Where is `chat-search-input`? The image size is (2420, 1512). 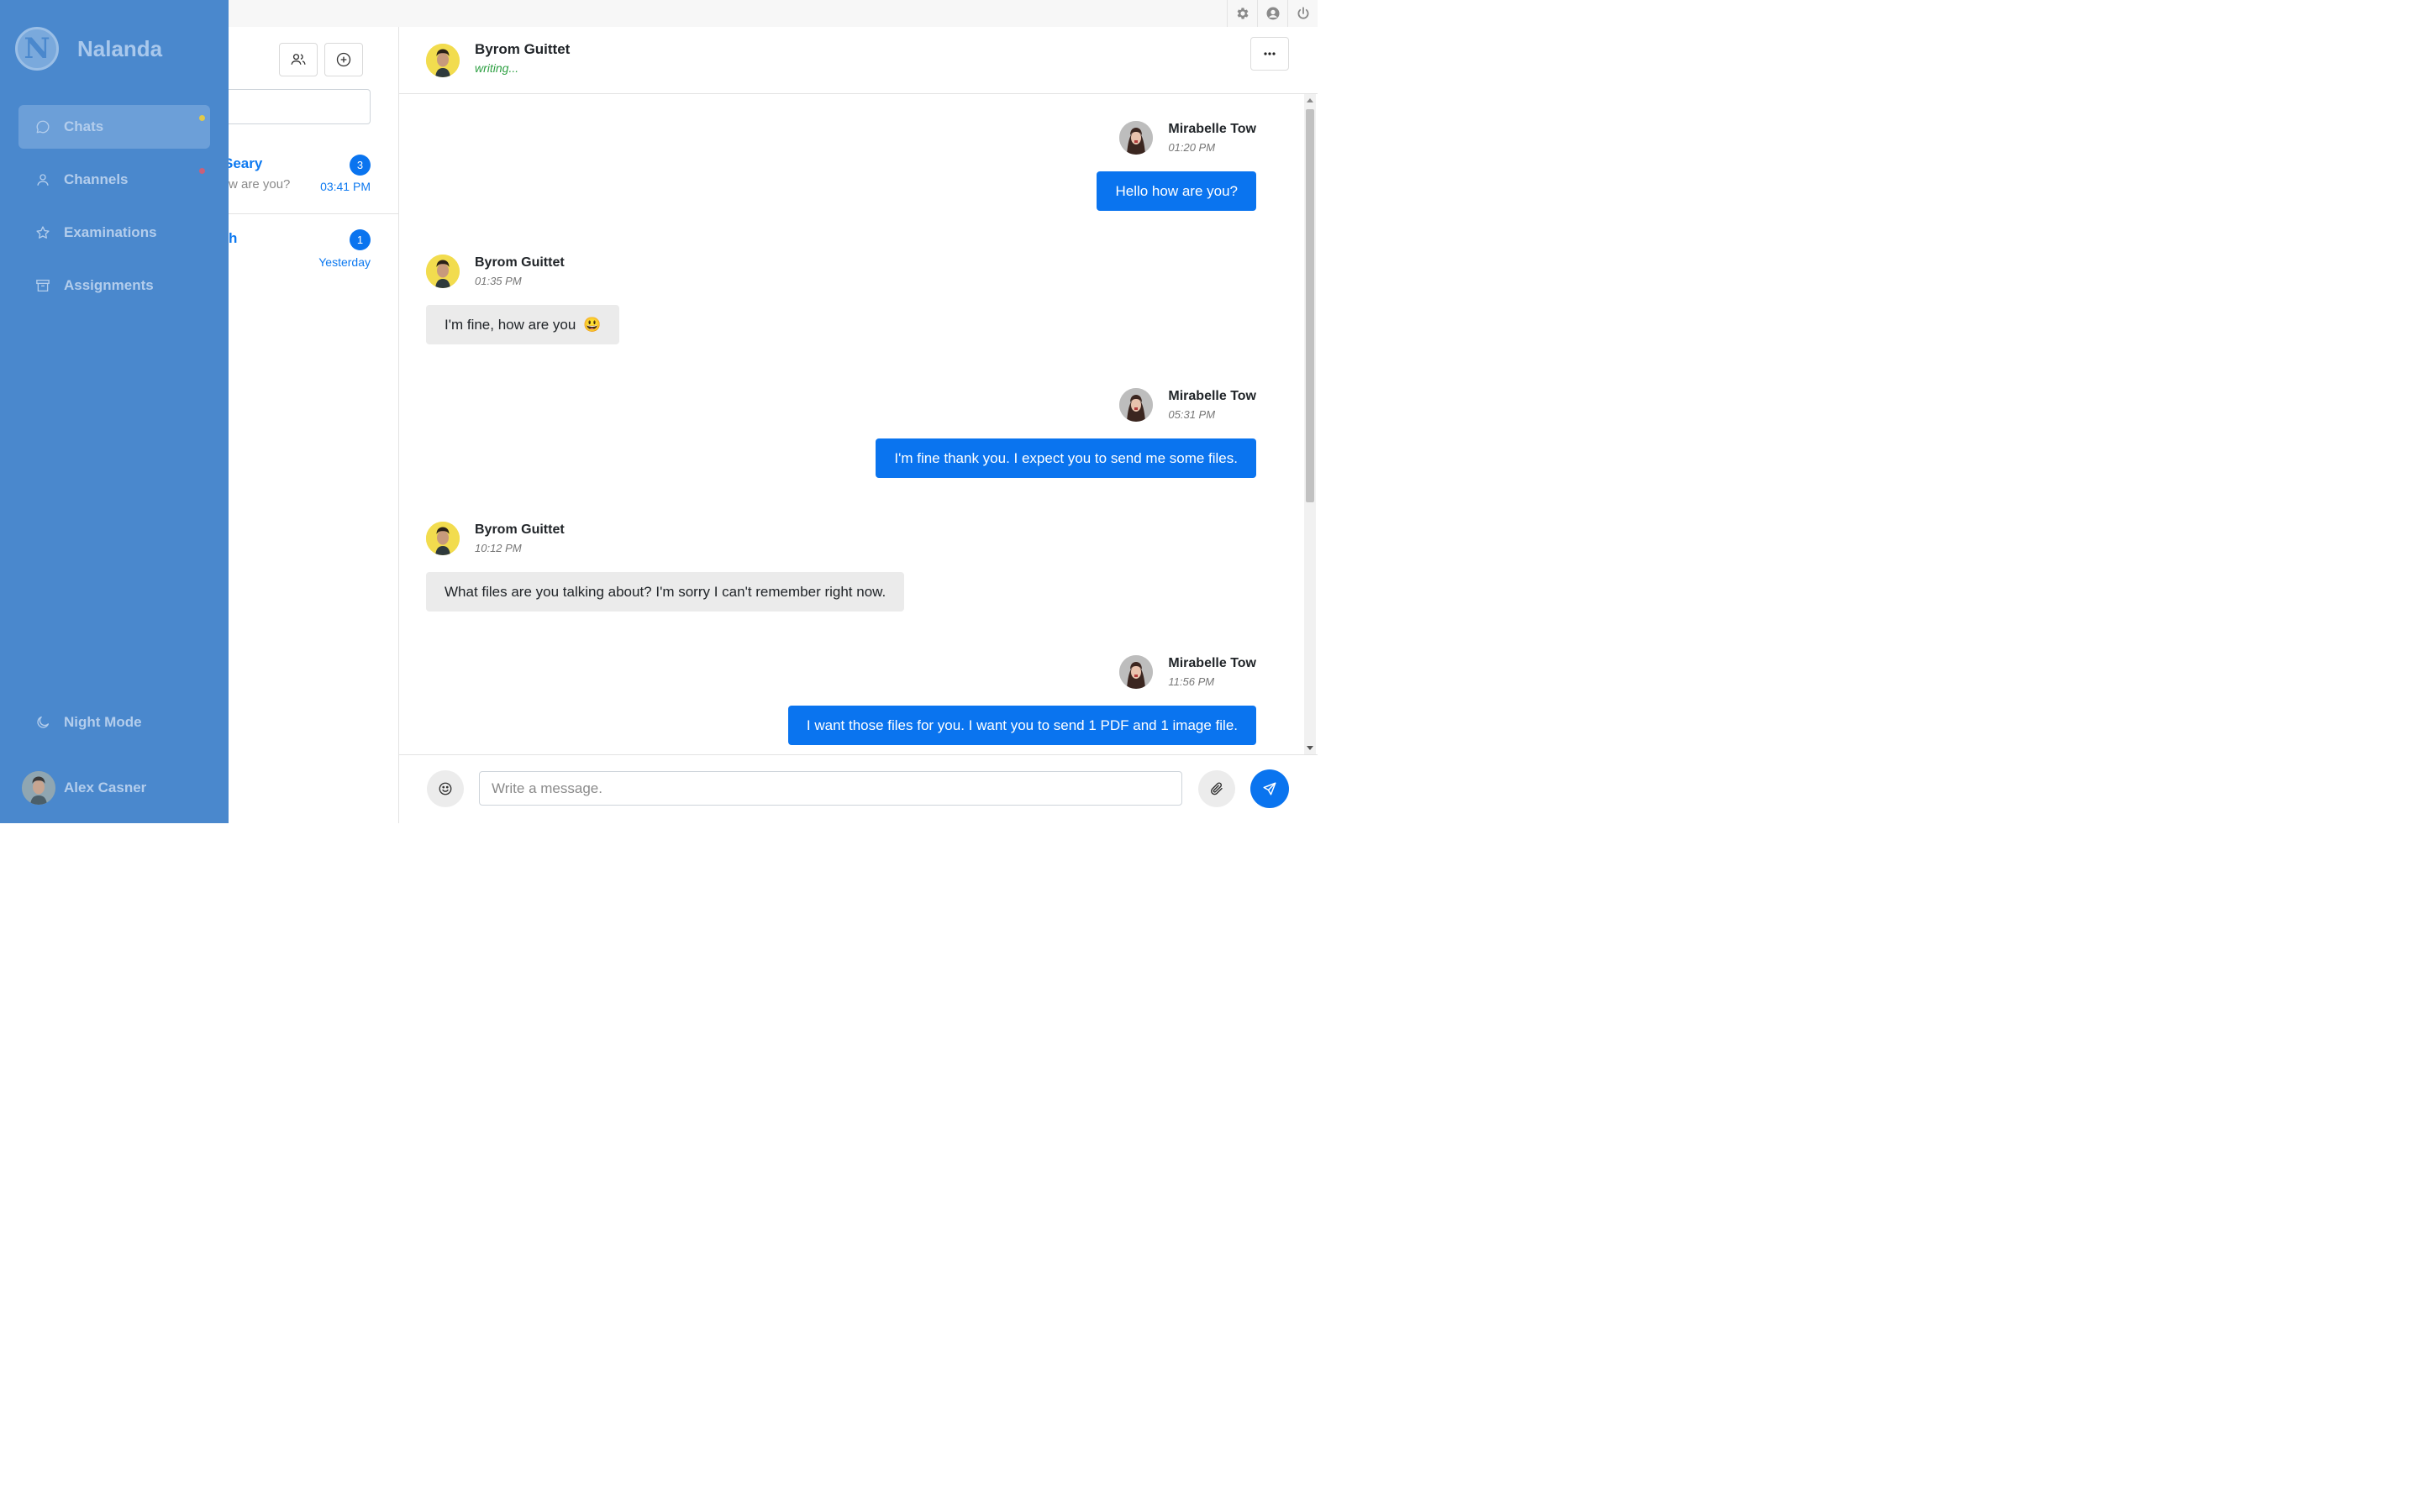 chat-search-input is located at coordinates (300, 106).